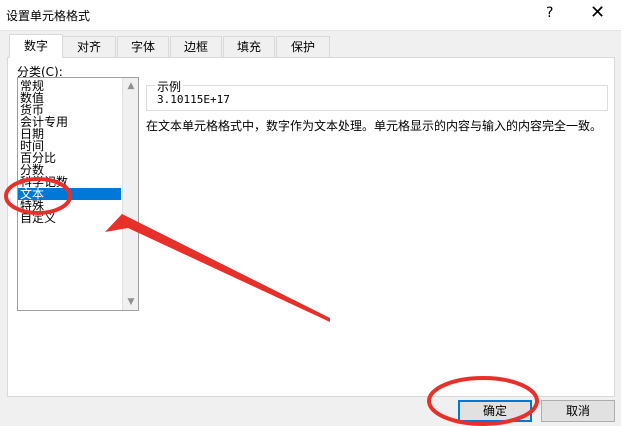 The image size is (621, 426). Describe the element at coordinates (130, 86) in the screenshot. I see `scroll-up-icon: ▲` at that location.